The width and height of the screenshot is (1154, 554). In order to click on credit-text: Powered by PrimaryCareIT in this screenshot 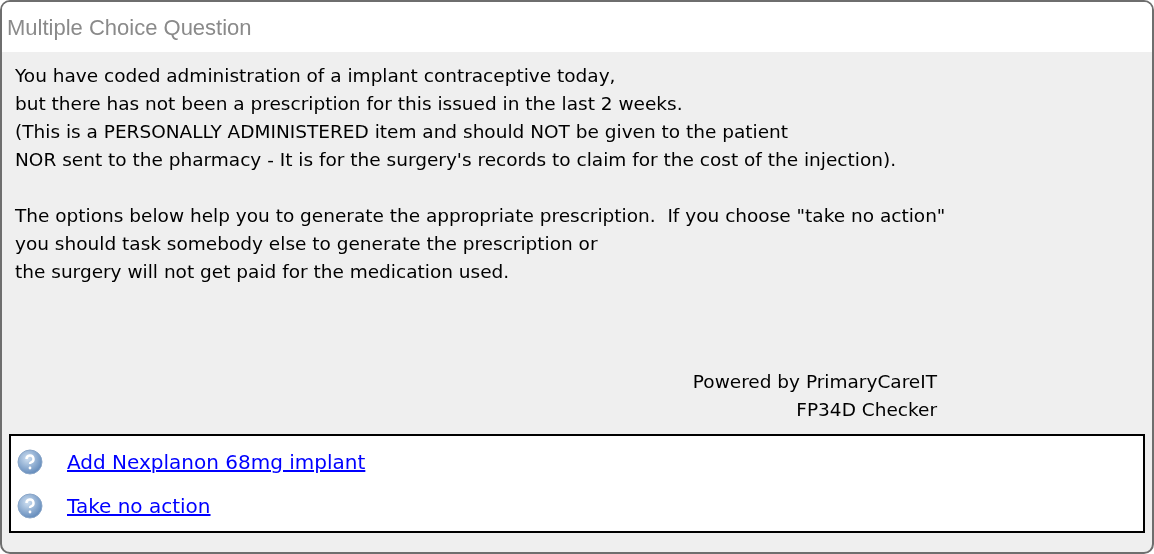, I will do `click(814, 382)`.